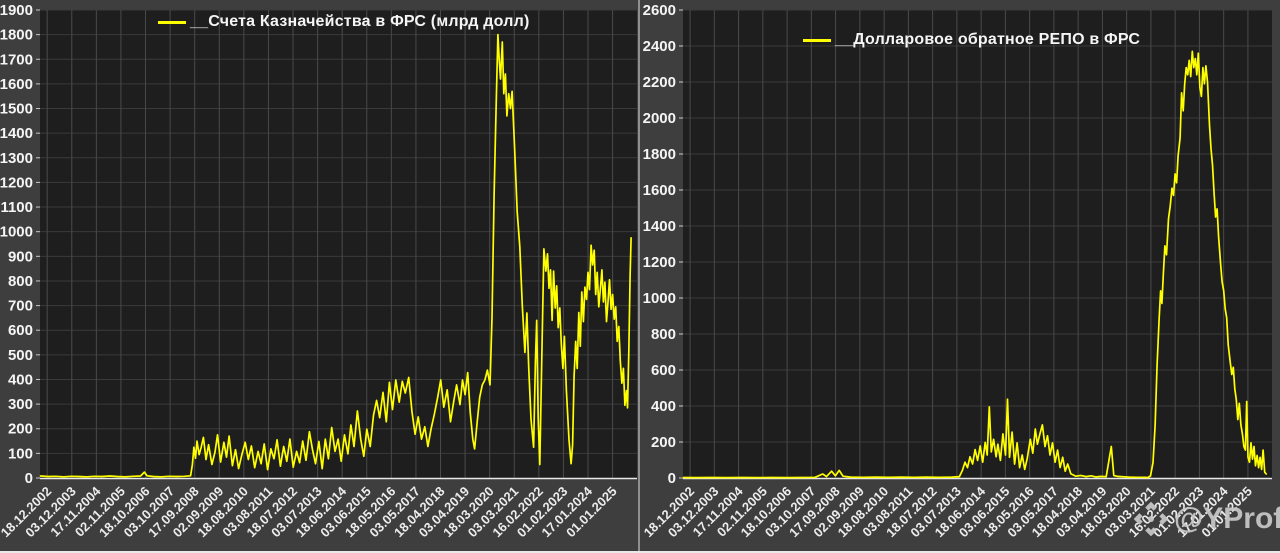 The width and height of the screenshot is (1280, 553). What do you see at coordinates (20, 355) in the screenshot?
I see `svg-text: 500` at bounding box center [20, 355].